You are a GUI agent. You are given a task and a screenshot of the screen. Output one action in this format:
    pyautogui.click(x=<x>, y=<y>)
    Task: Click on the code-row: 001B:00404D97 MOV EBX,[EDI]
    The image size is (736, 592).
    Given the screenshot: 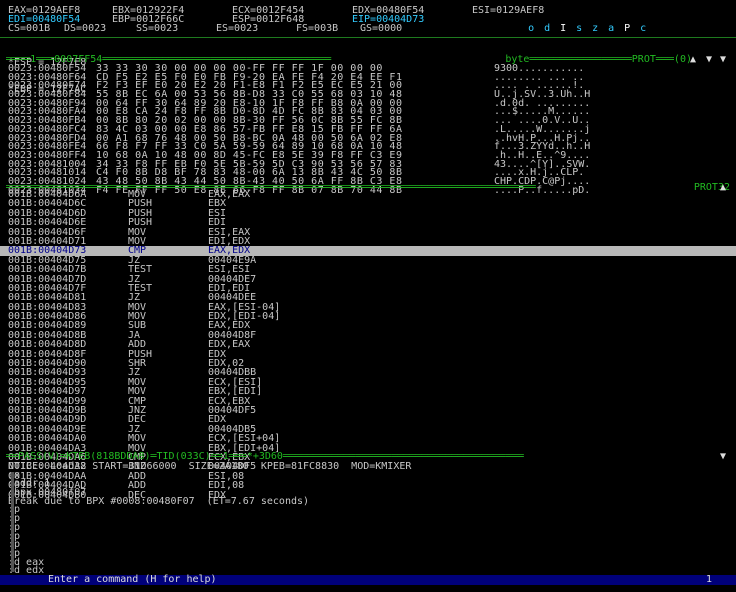 What is the action you would take?
    pyautogui.click(x=368, y=391)
    